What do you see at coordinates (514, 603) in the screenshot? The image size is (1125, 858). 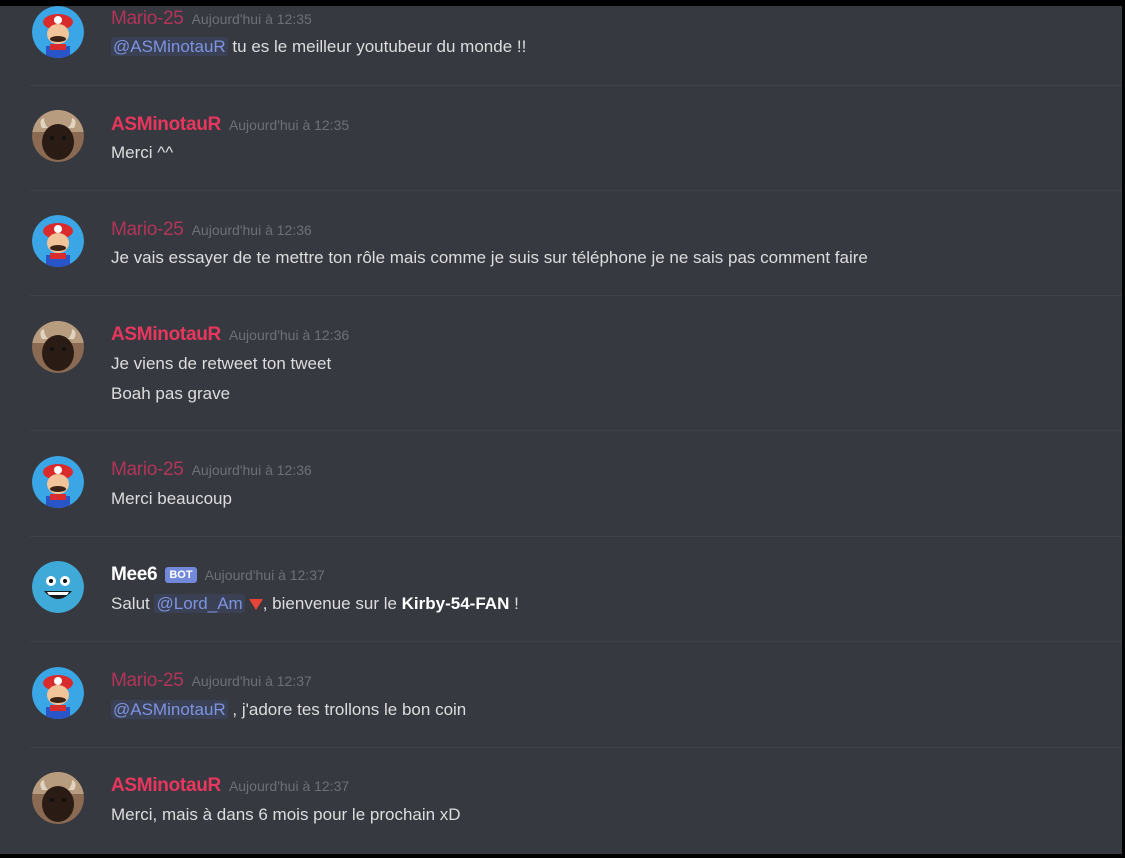 I see `message-text: !` at bounding box center [514, 603].